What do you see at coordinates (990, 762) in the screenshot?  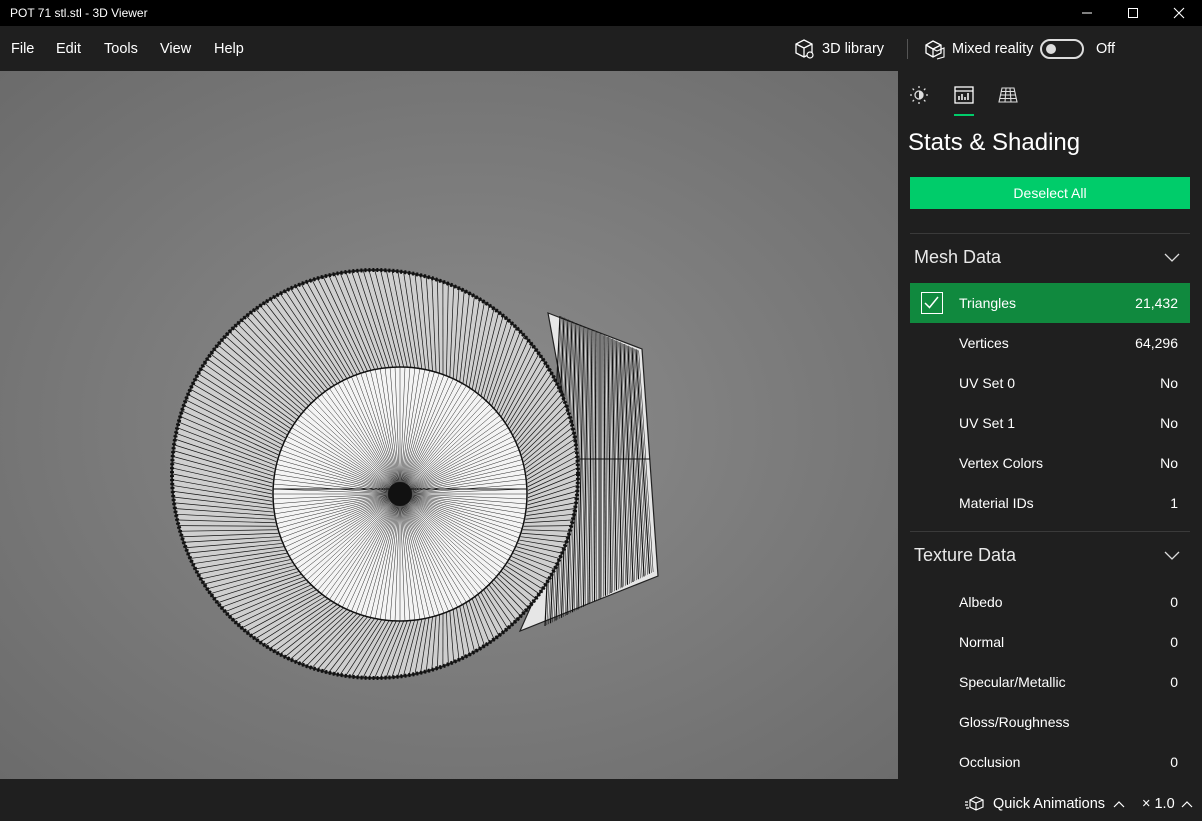 I see `row-label: Occlusion` at bounding box center [990, 762].